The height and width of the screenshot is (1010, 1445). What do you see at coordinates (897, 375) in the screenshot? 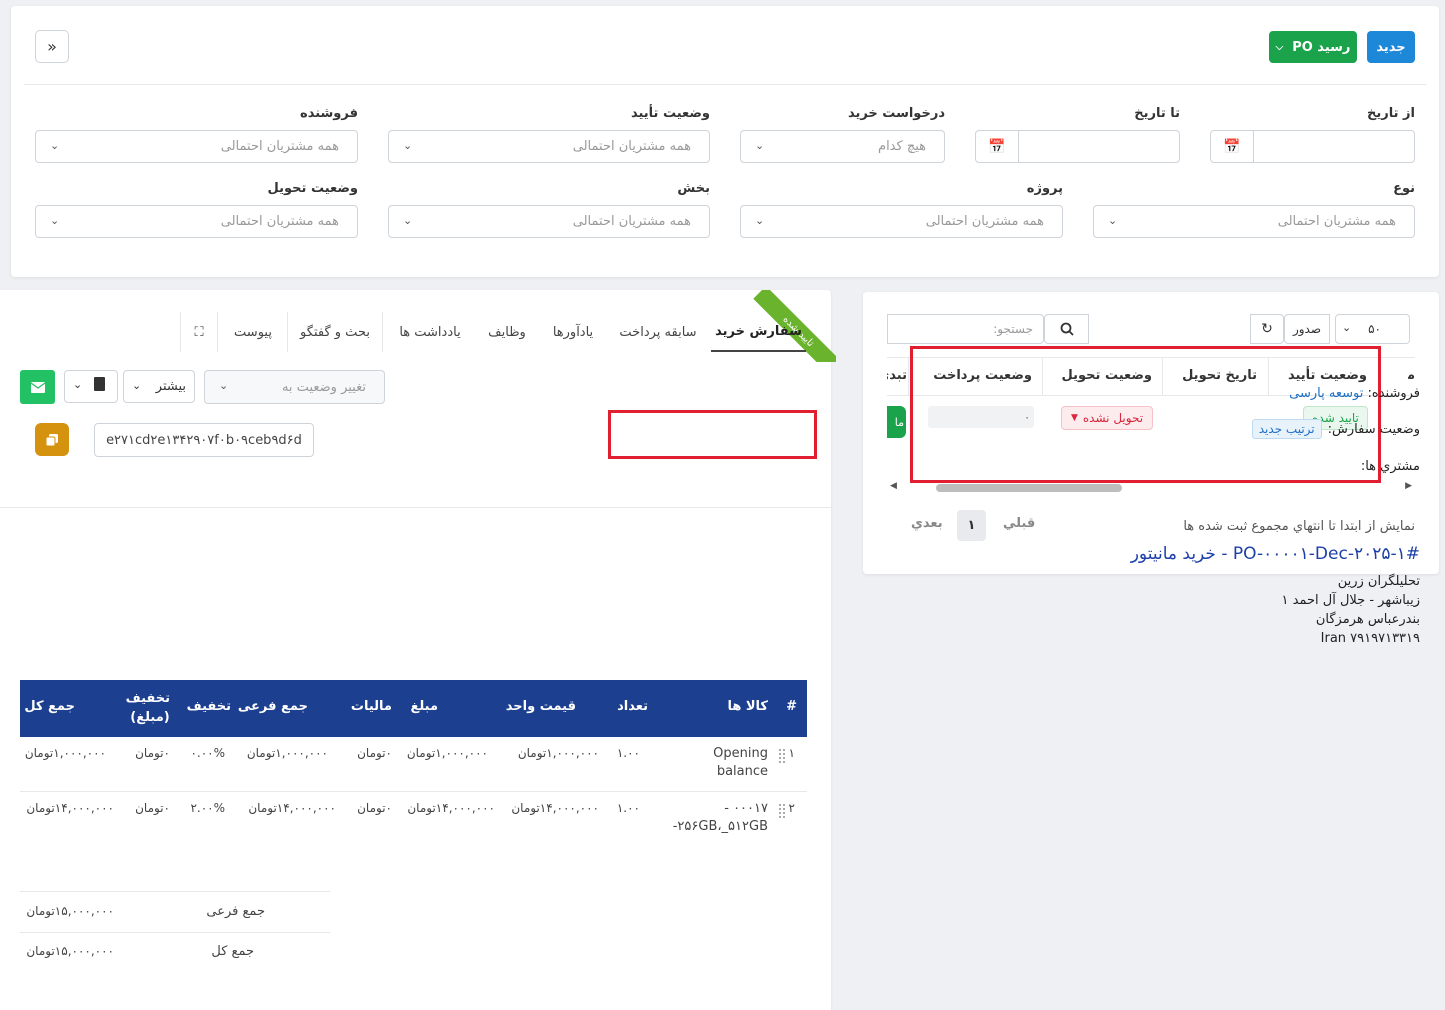
I see `col-header-convert: تبدی` at bounding box center [897, 375].